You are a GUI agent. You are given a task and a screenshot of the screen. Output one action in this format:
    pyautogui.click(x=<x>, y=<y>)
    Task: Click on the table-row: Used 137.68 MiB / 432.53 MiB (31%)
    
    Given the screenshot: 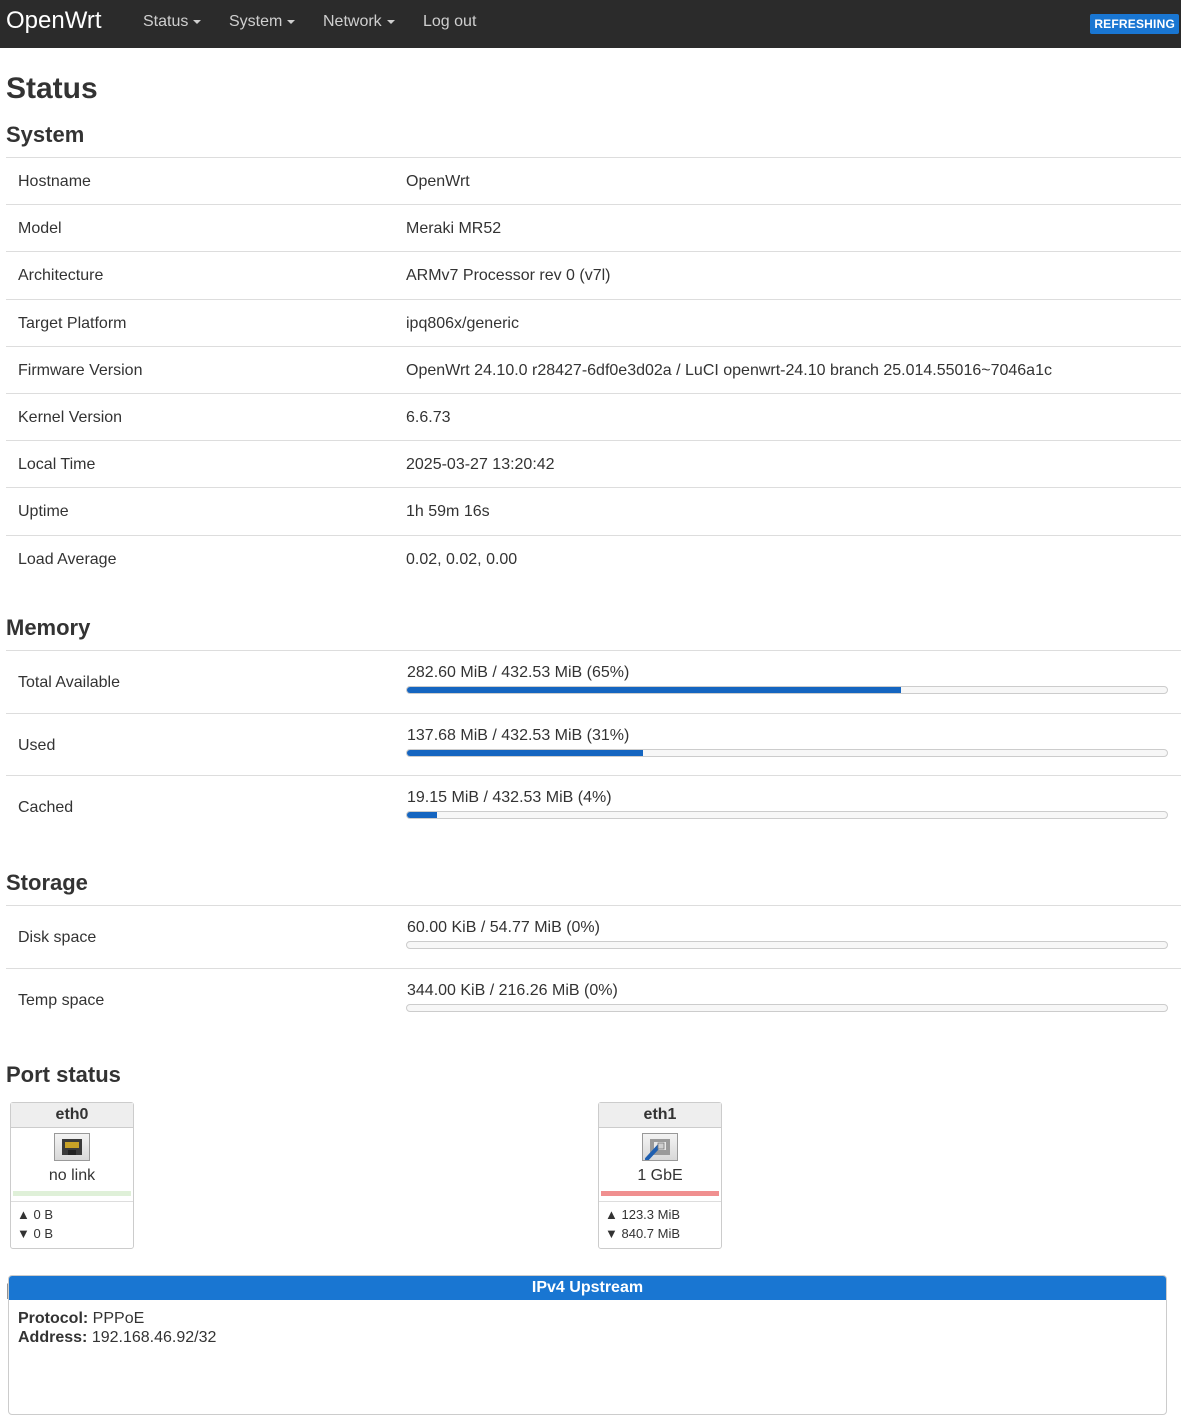 What is the action you would take?
    pyautogui.click(x=593, y=745)
    